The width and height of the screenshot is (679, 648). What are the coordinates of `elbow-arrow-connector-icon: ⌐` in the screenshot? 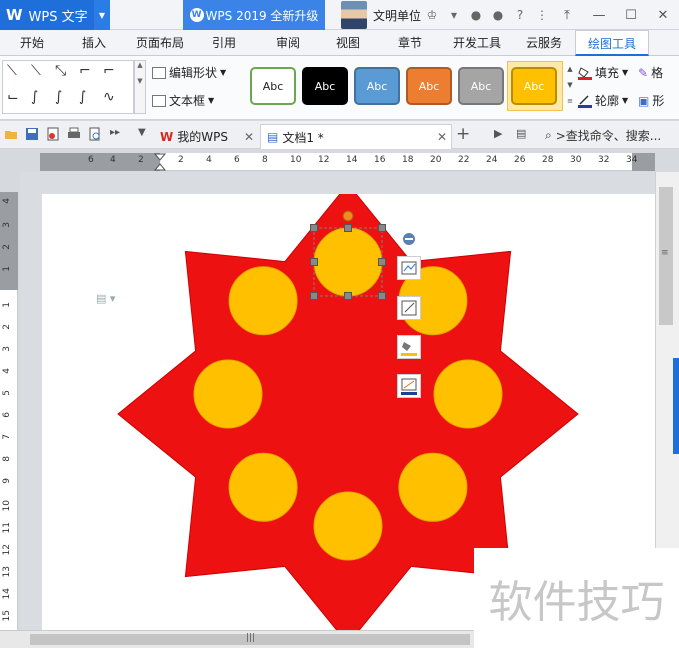 It's located at (109, 71).